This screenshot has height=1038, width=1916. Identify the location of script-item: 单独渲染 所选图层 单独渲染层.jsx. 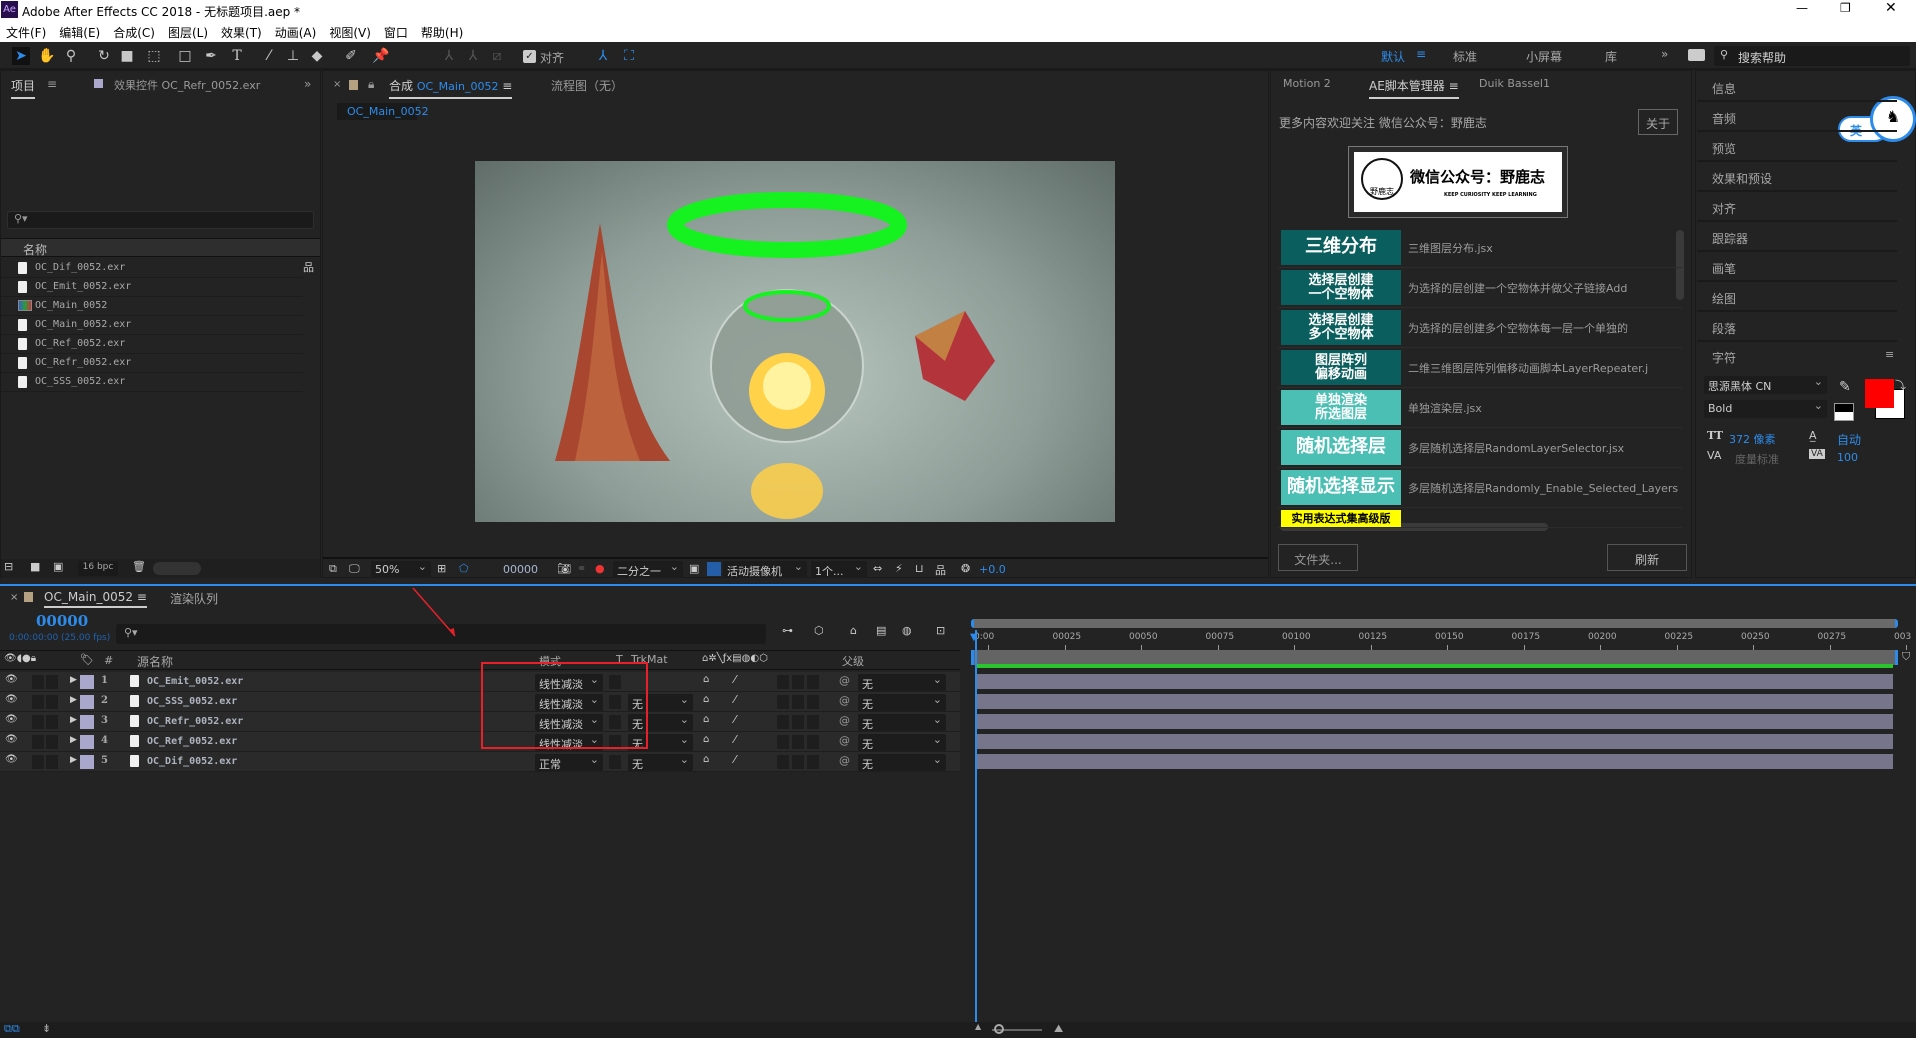
(1480, 408).